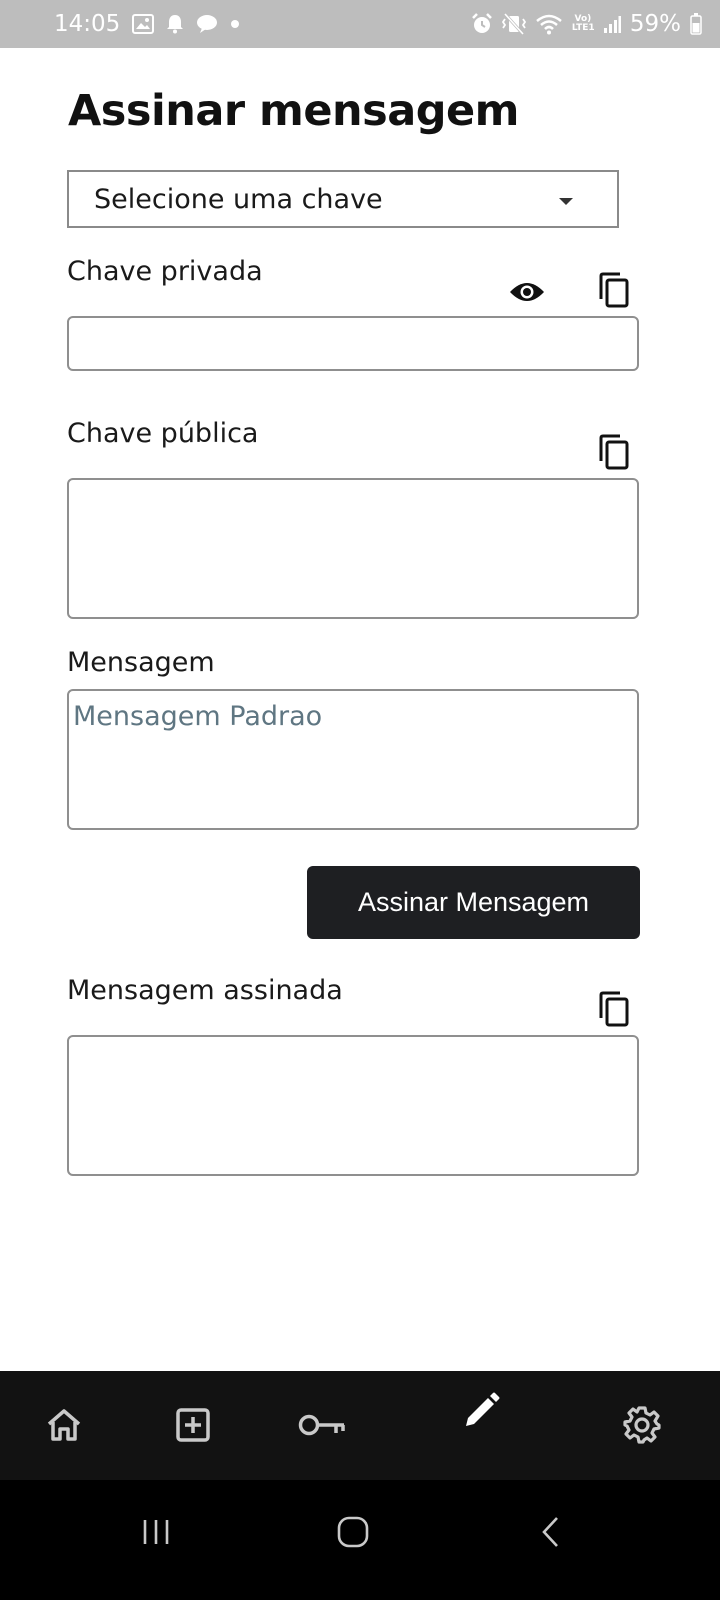 The height and width of the screenshot is (1600, 720). Describe the element at coordinates (614, 452) in the screenshot. I see `copy-public-key-icon` at that location.